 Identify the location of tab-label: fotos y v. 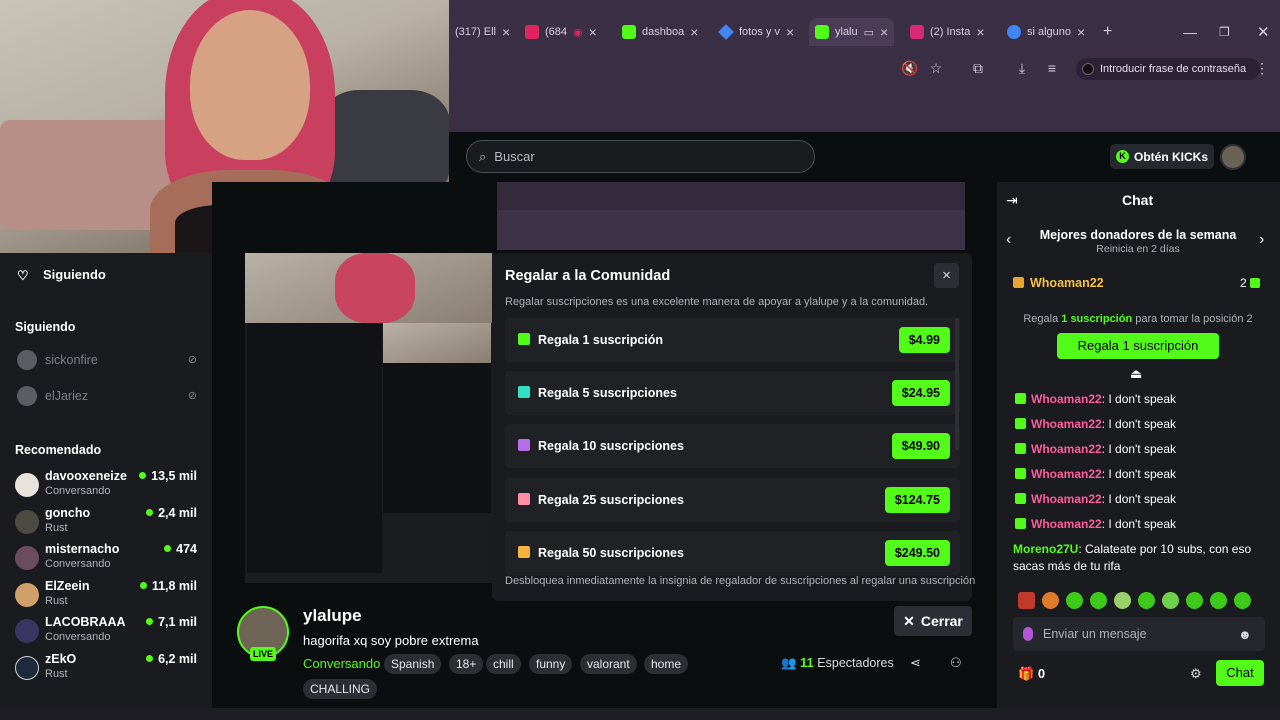
(759, 32).